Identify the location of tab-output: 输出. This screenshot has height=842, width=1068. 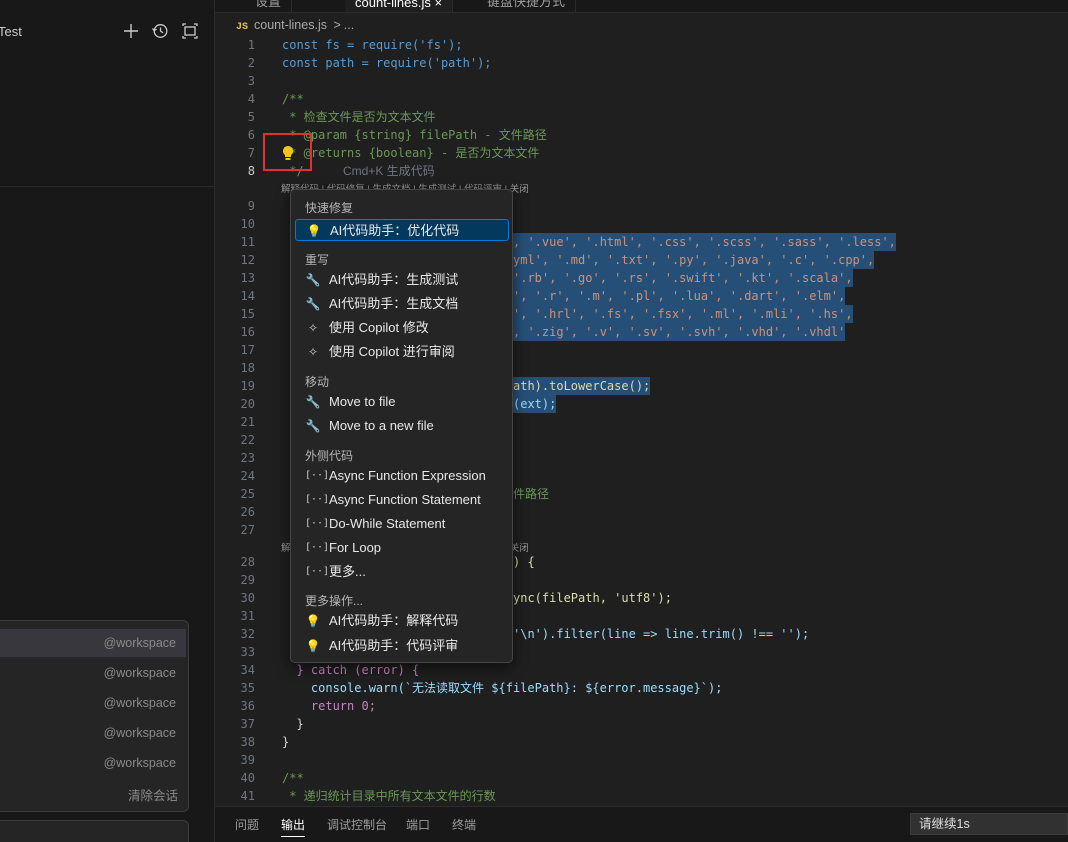
(293, 826).